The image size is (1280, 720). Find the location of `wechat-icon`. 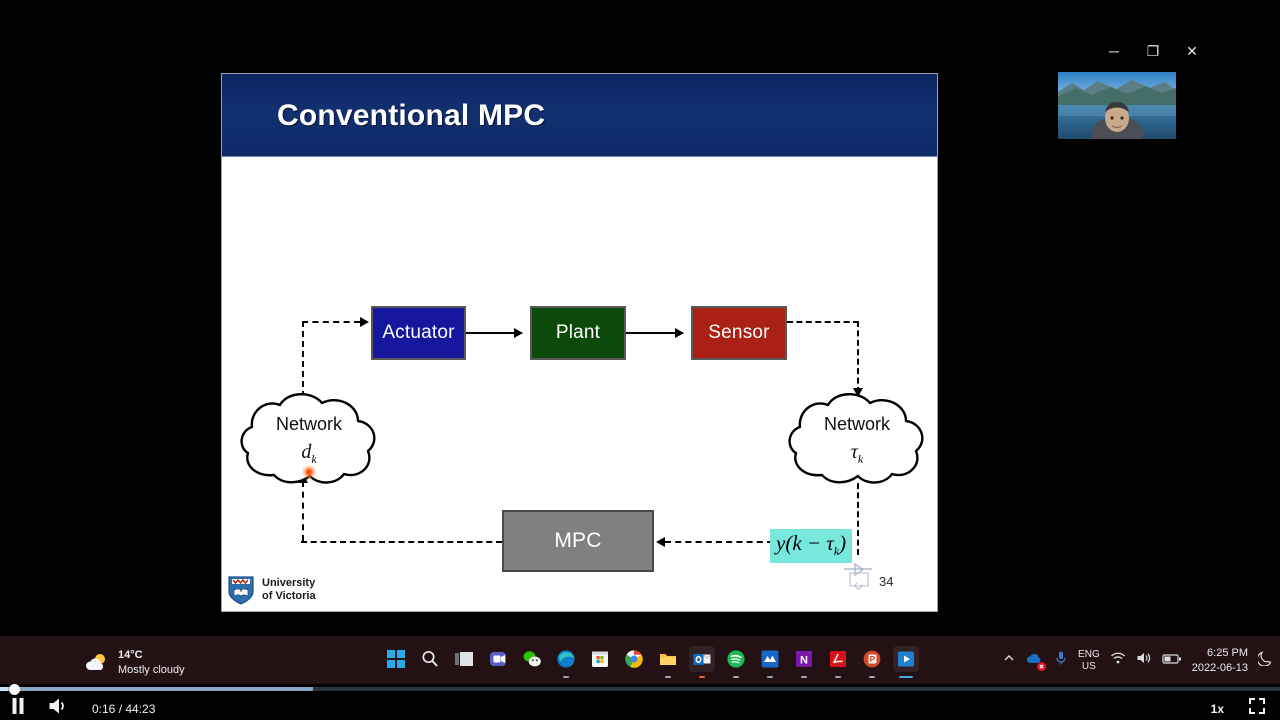

wechat-icon is located at coordinates (532, 659).